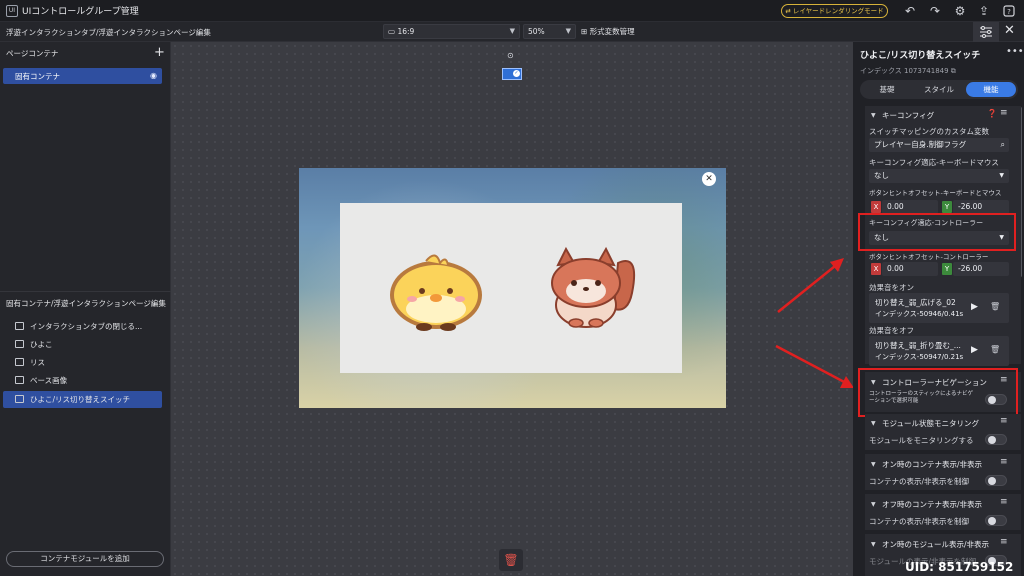 This screenshot has height=576, width=1024. Describe the element at coordinates (984, 11) in the screenshot. I see `export-icon: ⇪` at that location.